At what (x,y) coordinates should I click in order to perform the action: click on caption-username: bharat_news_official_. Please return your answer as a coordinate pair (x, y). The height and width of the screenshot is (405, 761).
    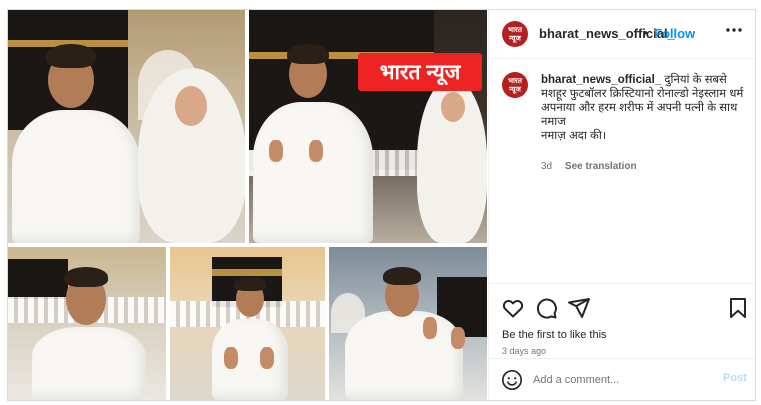
    Looking at the image, I should click on (601, 80).